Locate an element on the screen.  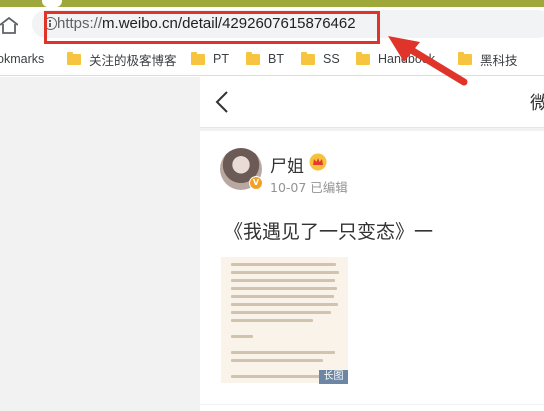
post-text: 《我遇见了一只变态》一 is located at coordinates (329, 232).